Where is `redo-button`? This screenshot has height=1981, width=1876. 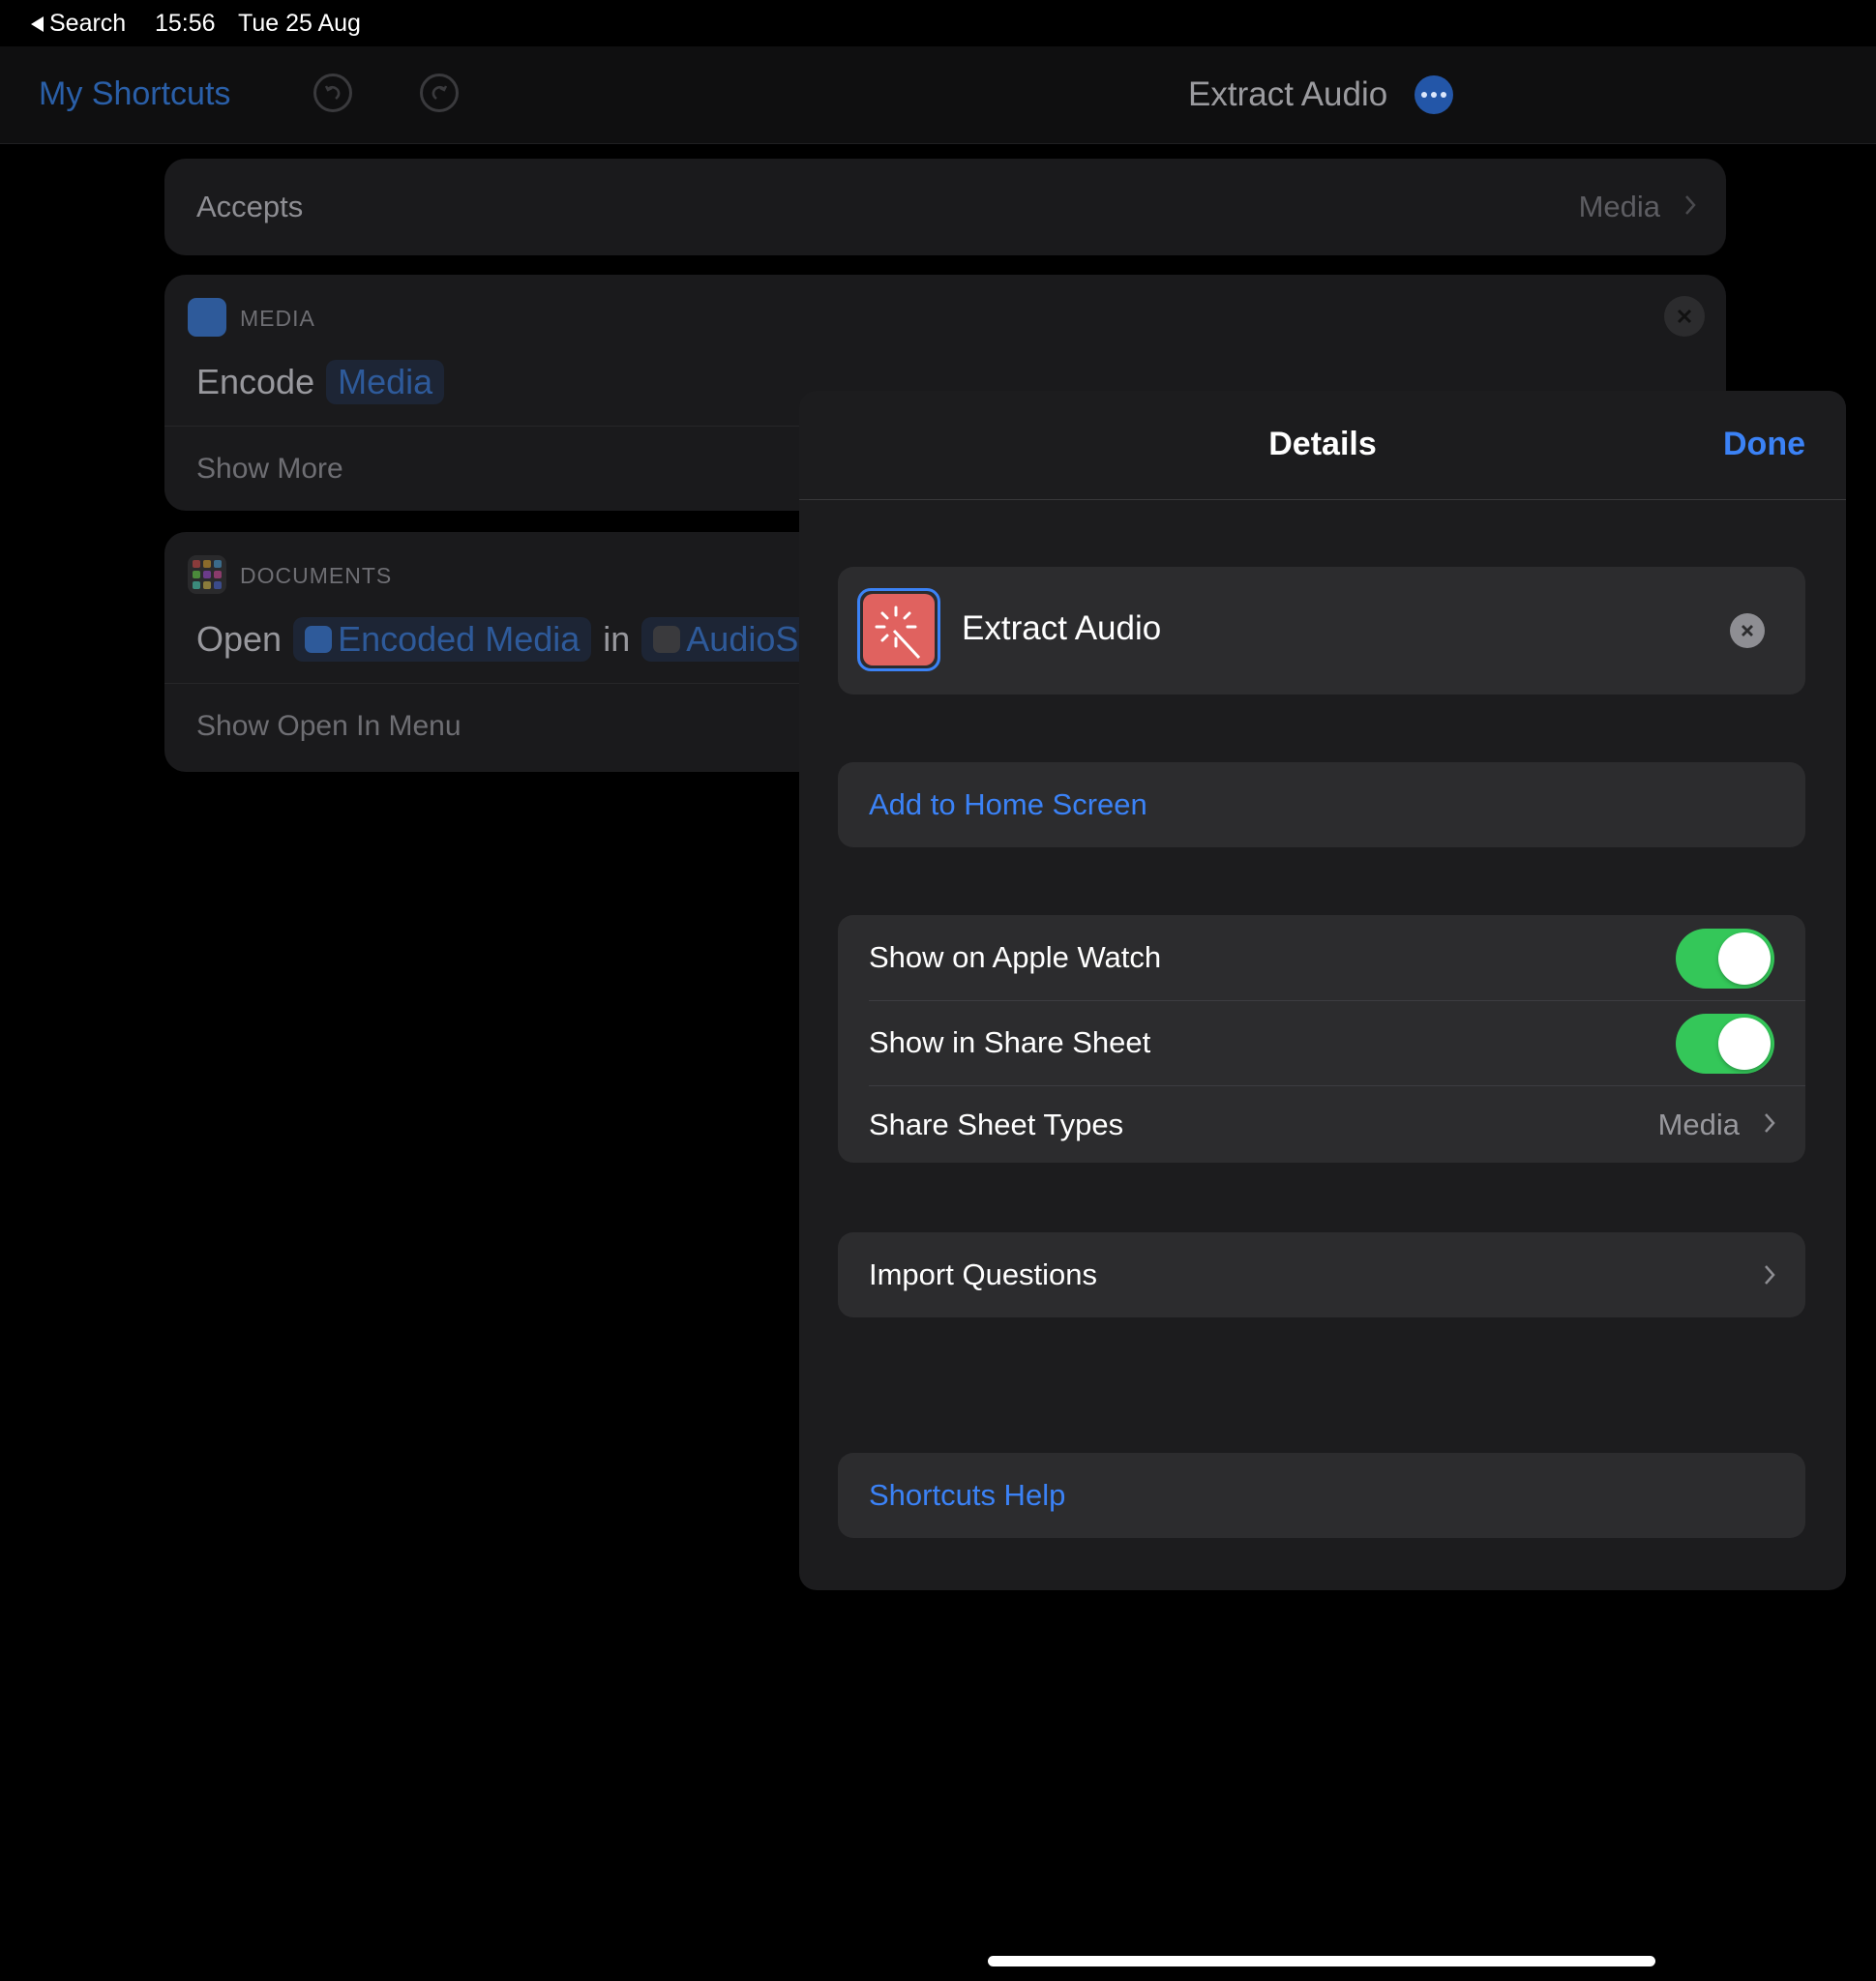 redo-button is located at coordinates (439, 93).